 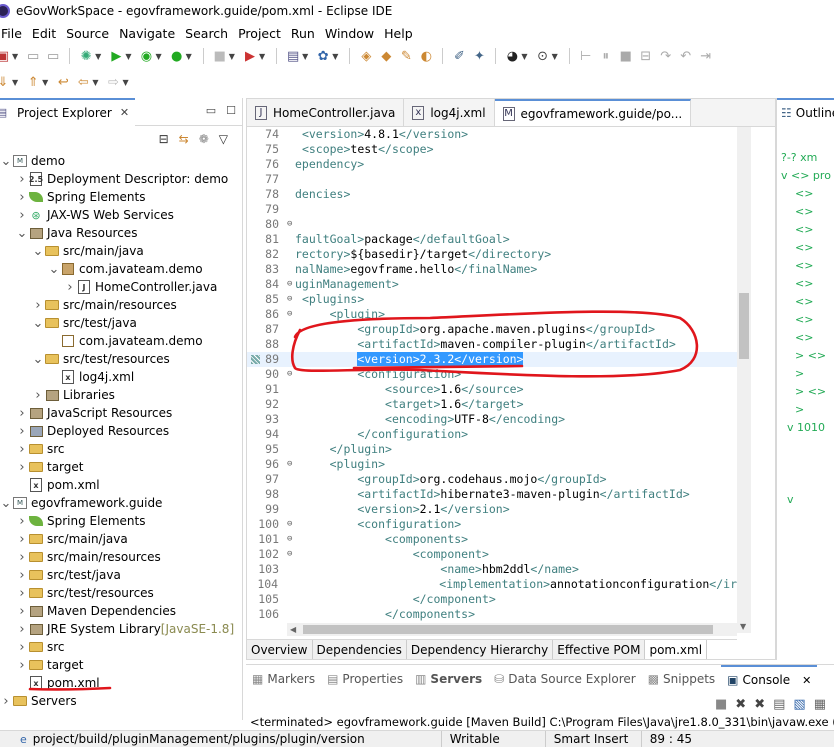 What do you see at coordinates (121, 215) in the screenshot?
I see `tree-item: › ⊛ JAX-WS Web Services` at bounding box center [121, 215].